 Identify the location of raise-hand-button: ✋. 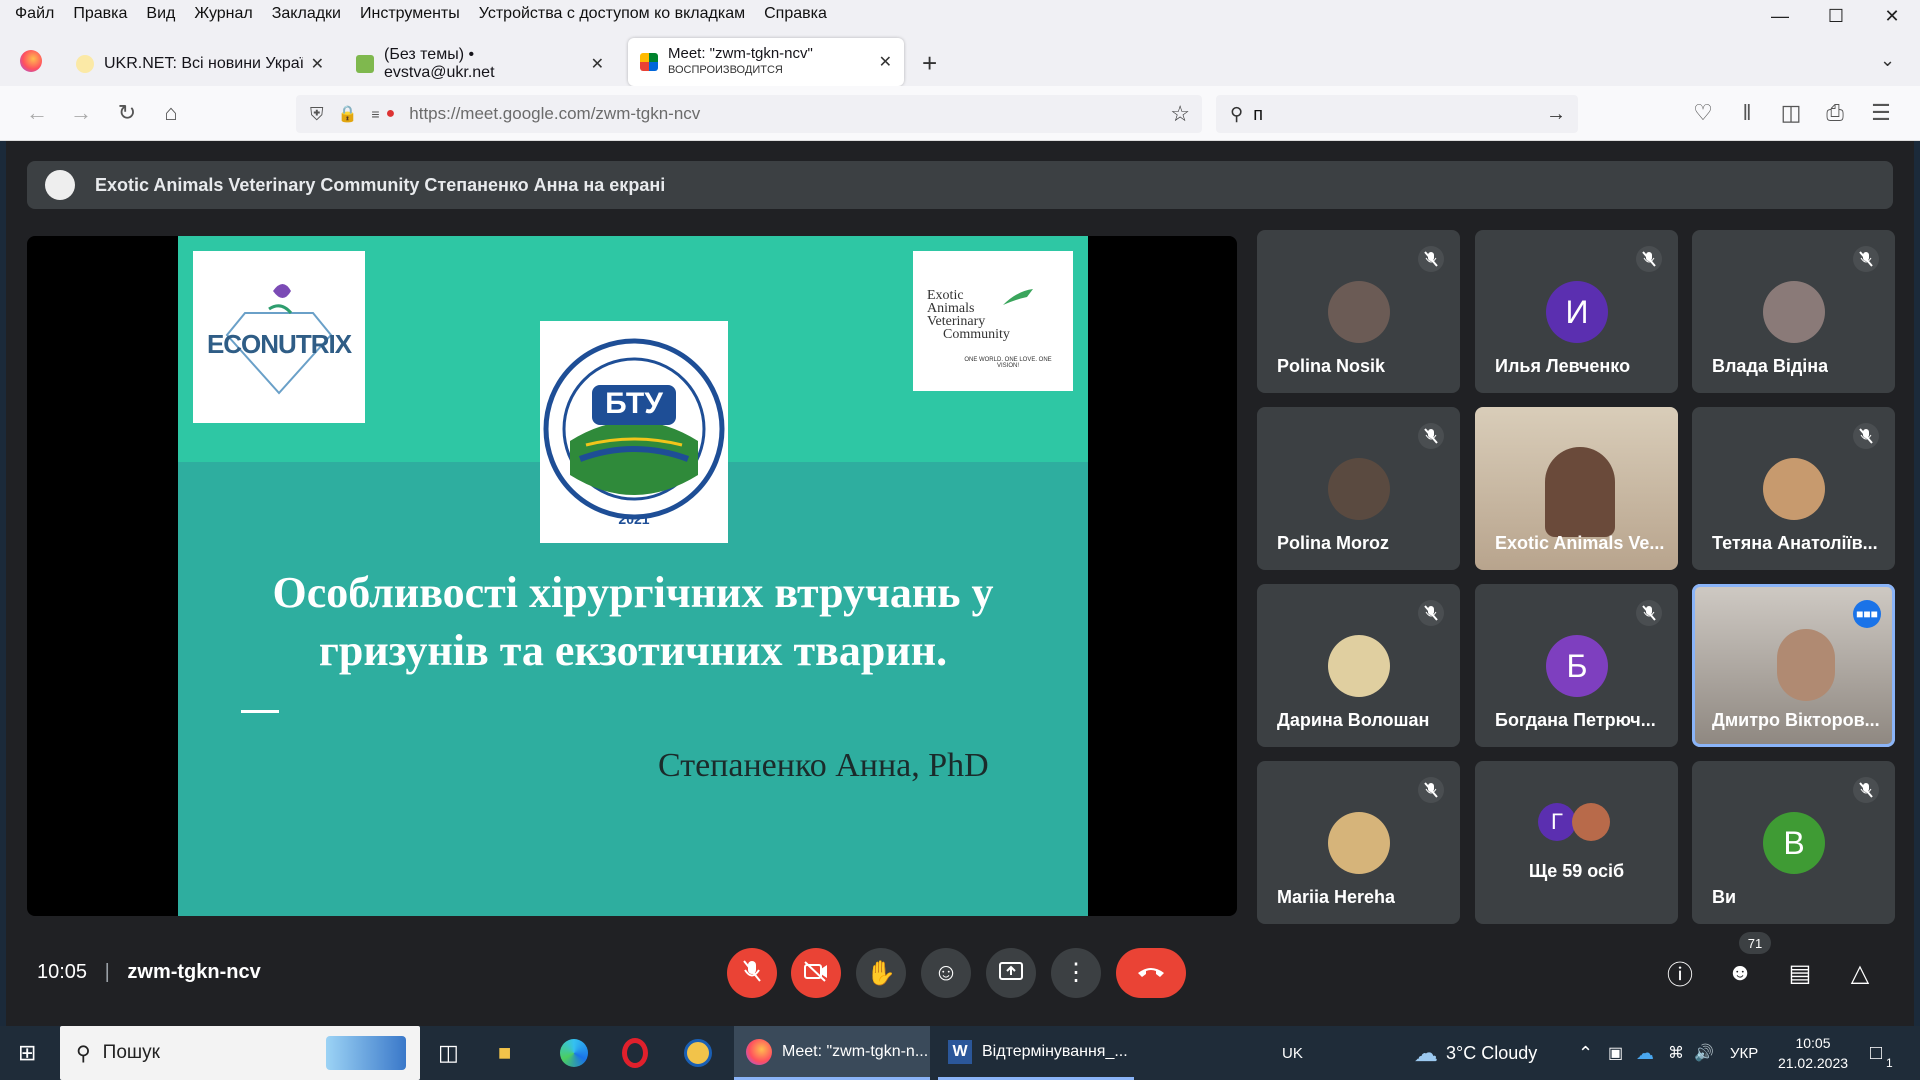
(881, 973).